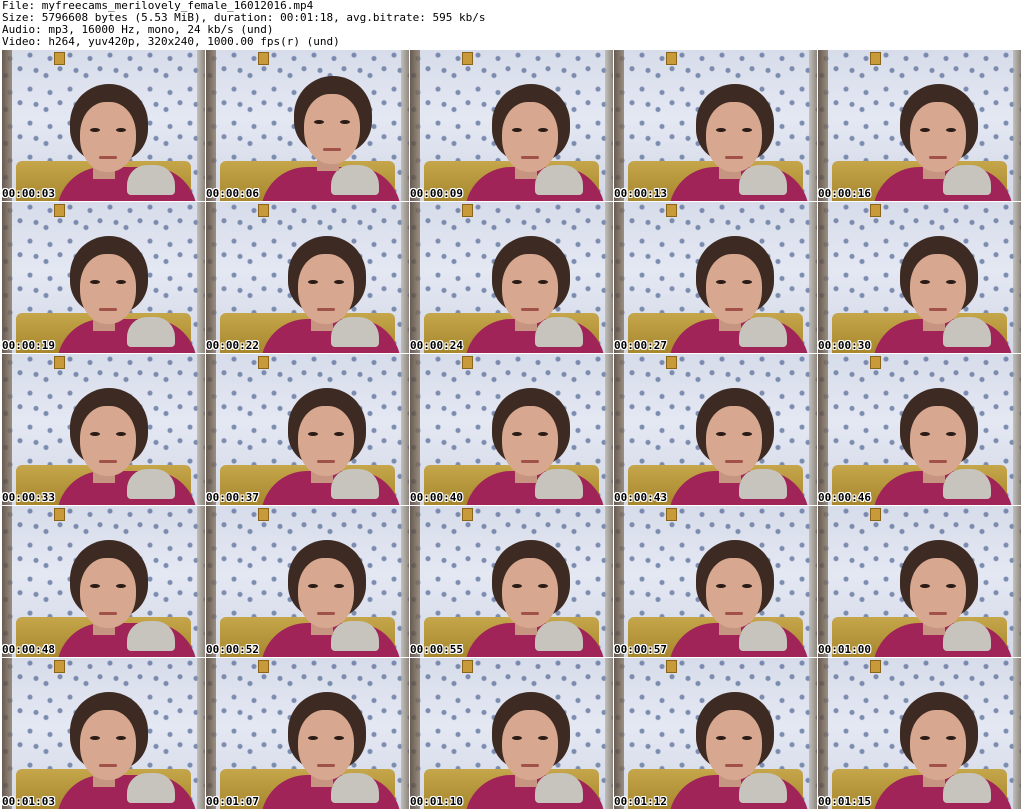  Describe the element at coordinates (715, 733) in the screenshot. I see `video-thumbnail: 00:01:12` at that location.